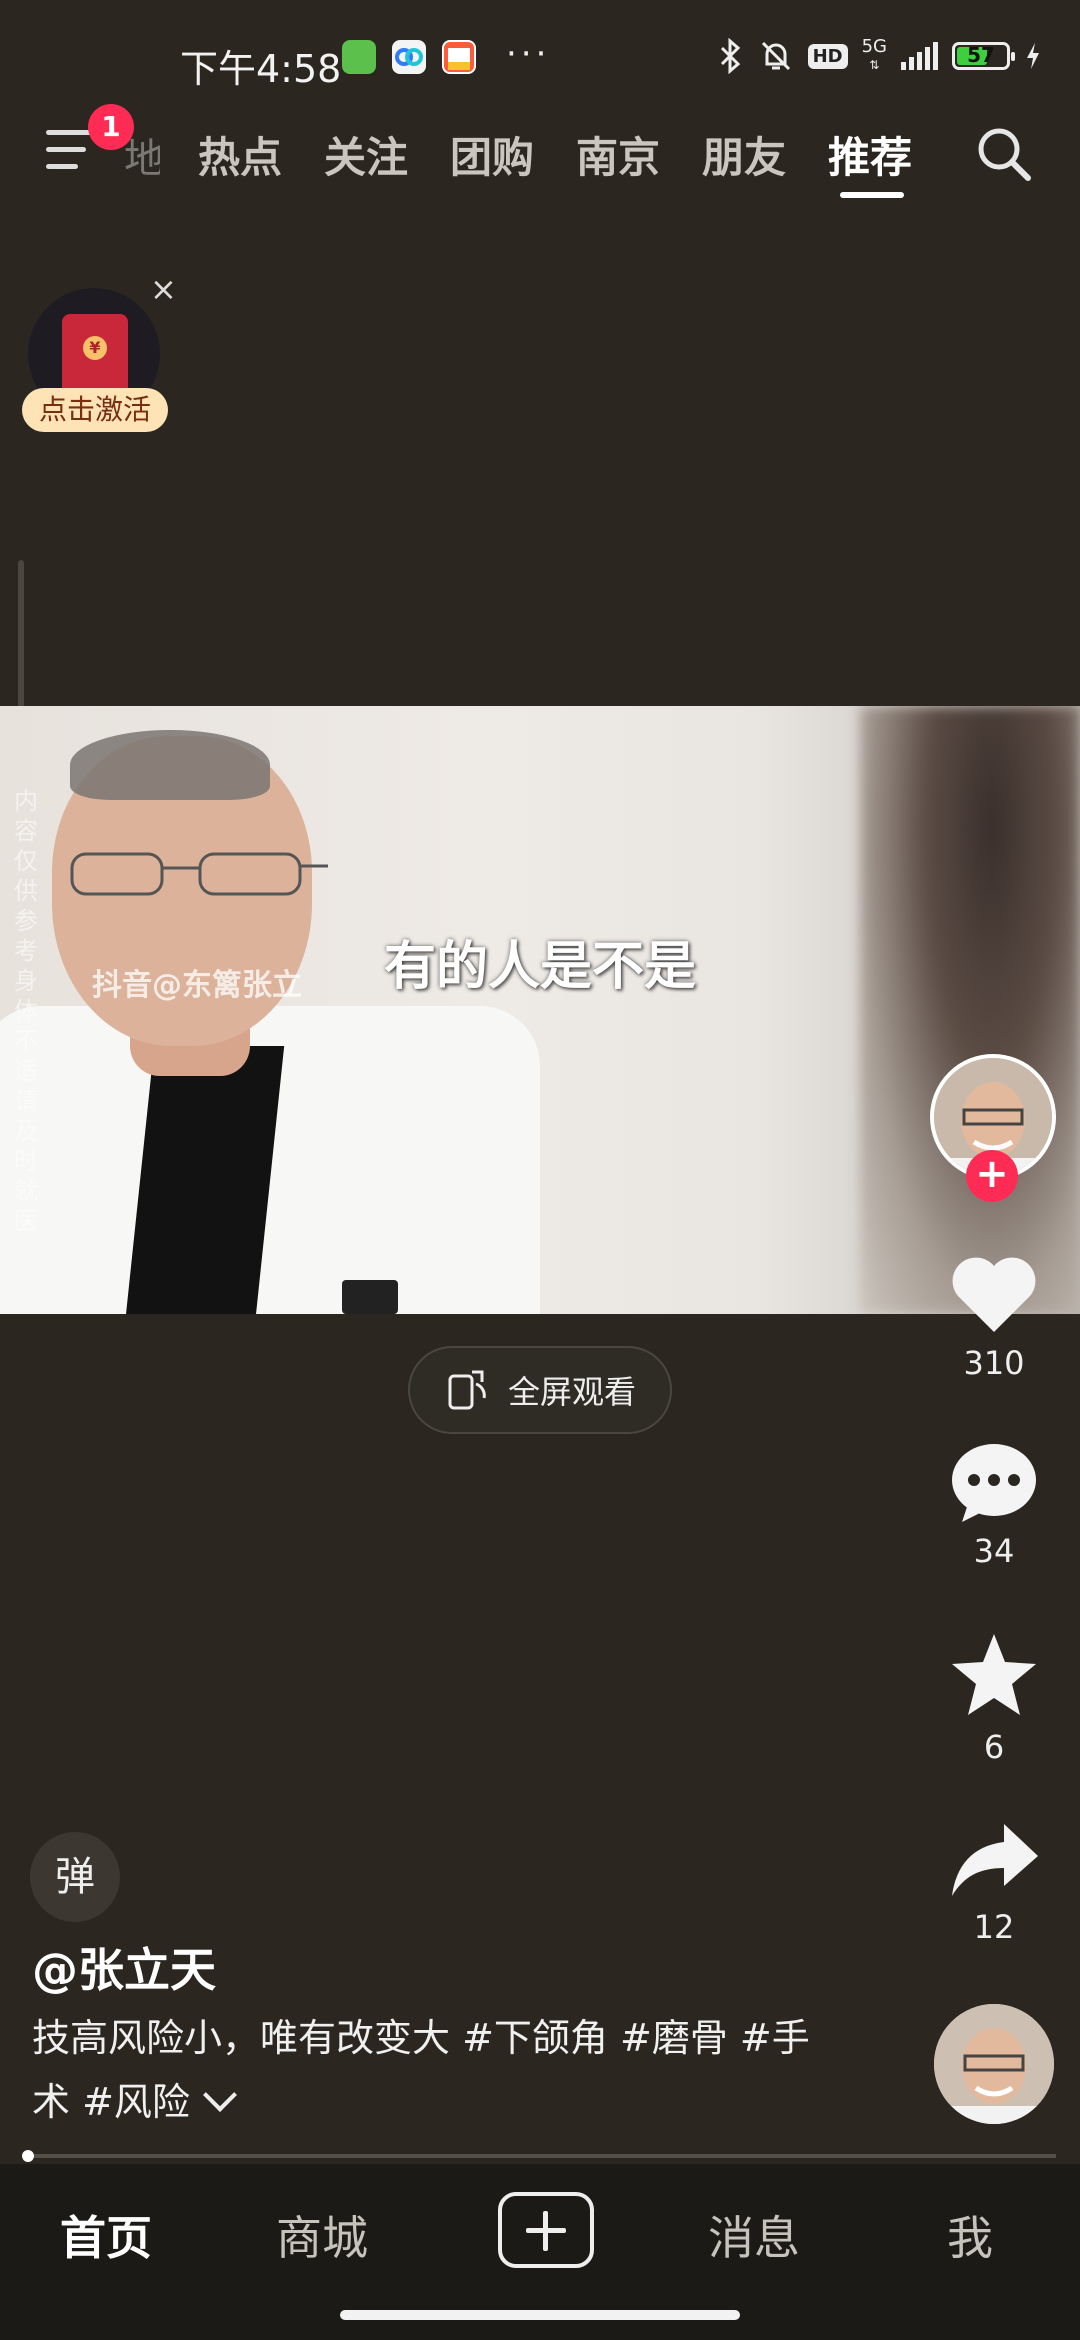 This screenshot has width=1080, height=2340. I want to click on video-progress-bar, so click(541, 2156).